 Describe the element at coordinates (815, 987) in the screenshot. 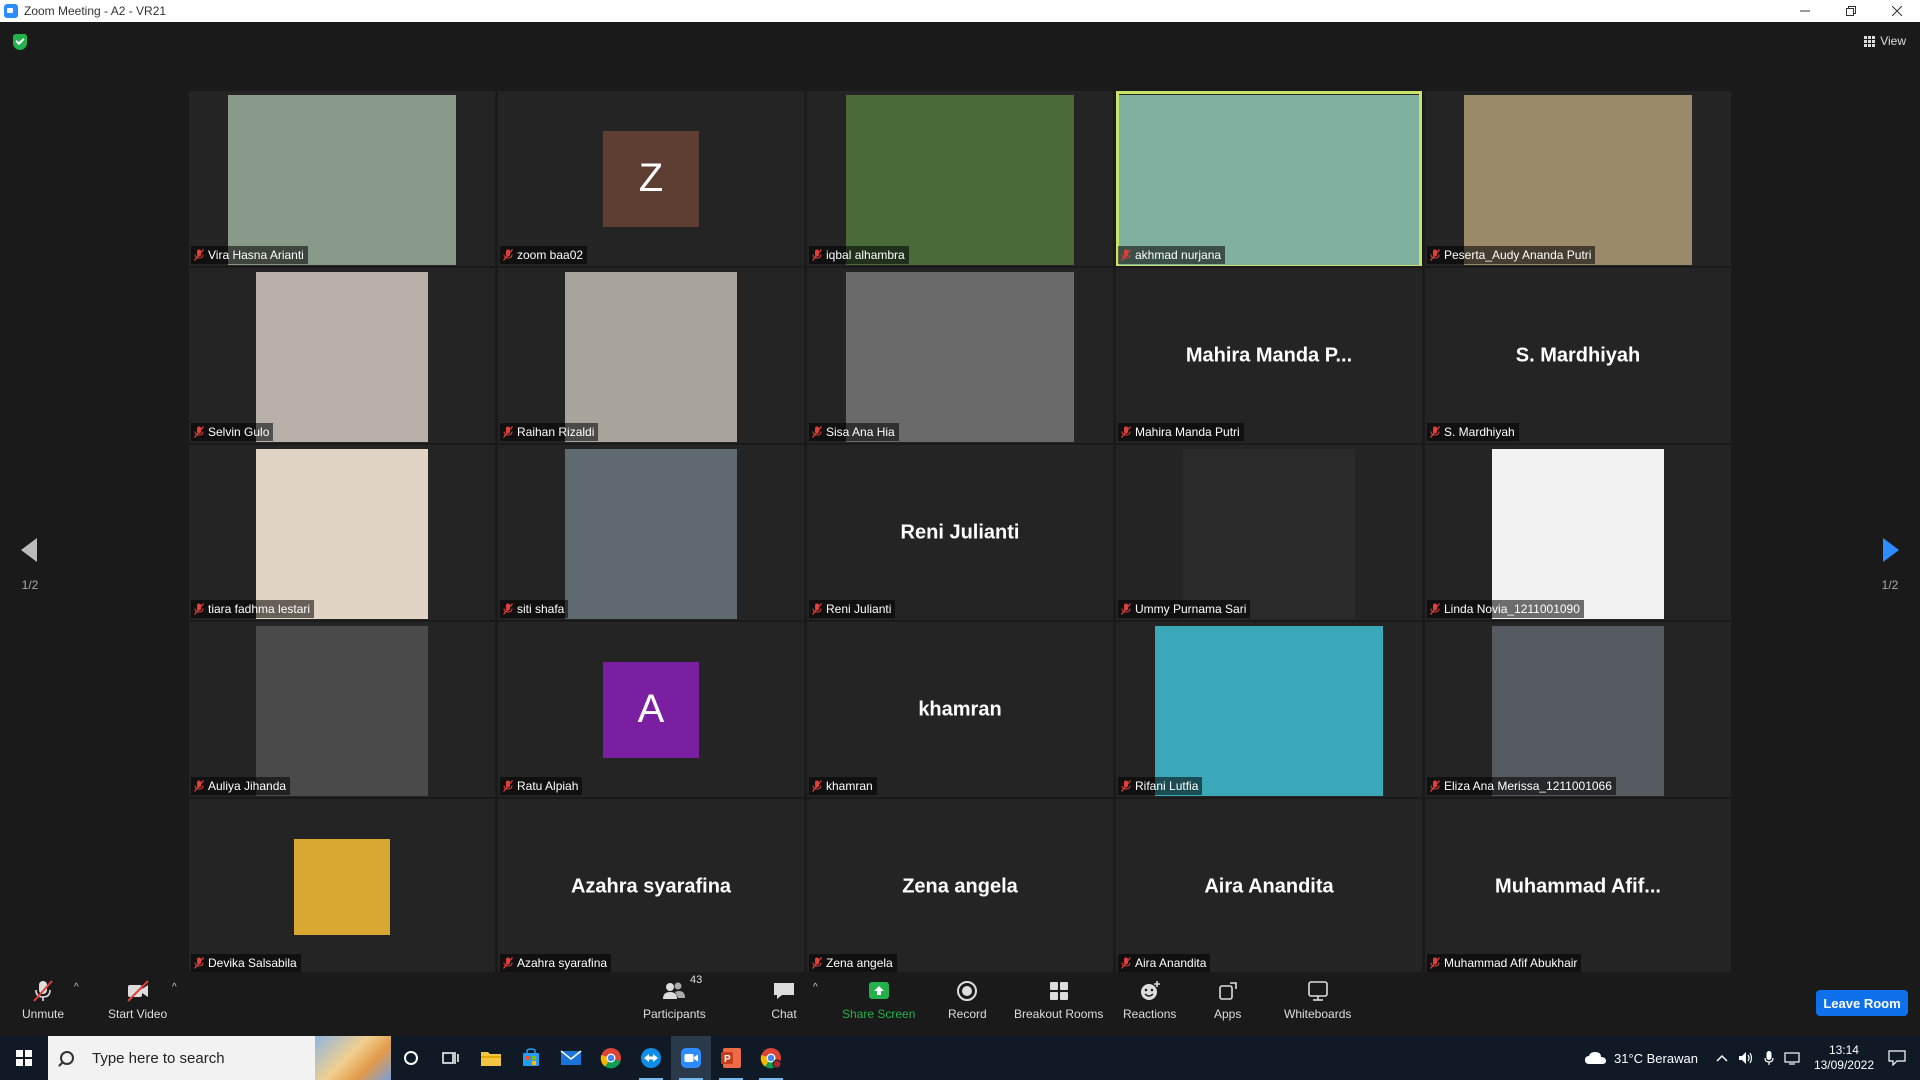

I see `chat-options-caret: ^` at that location.